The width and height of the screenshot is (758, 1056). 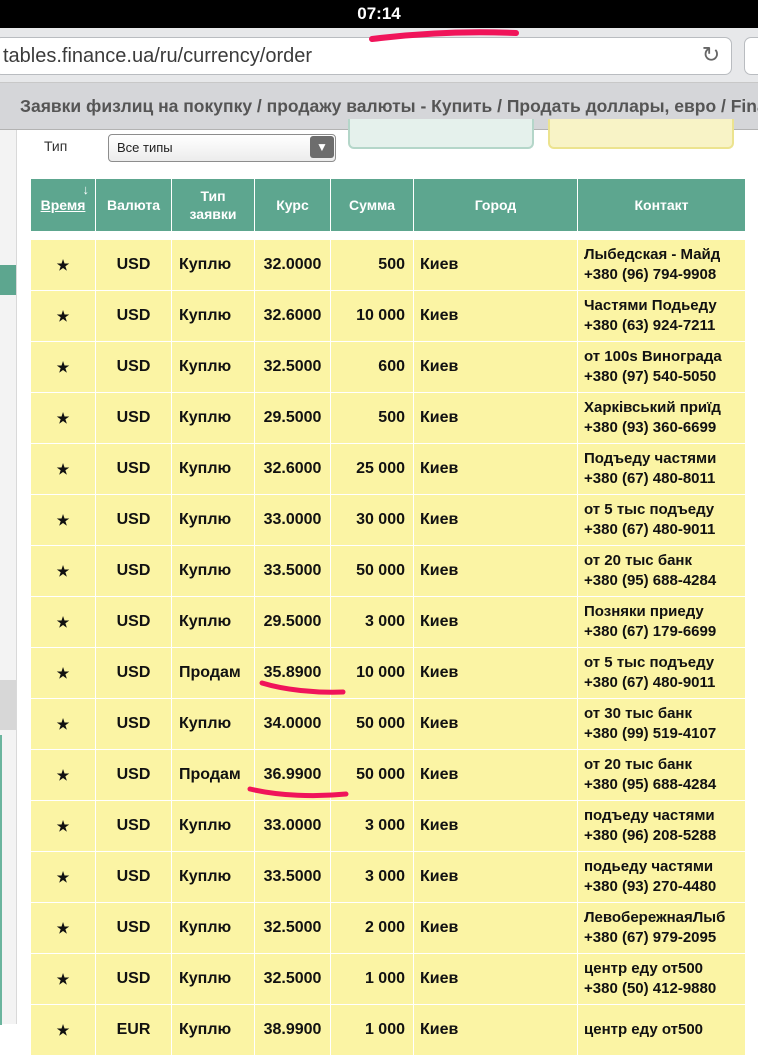 What do you see at coordinates (379, 14) in the screenshot?
I see `status-bar: 07:14` at bounding box center [379, 14].